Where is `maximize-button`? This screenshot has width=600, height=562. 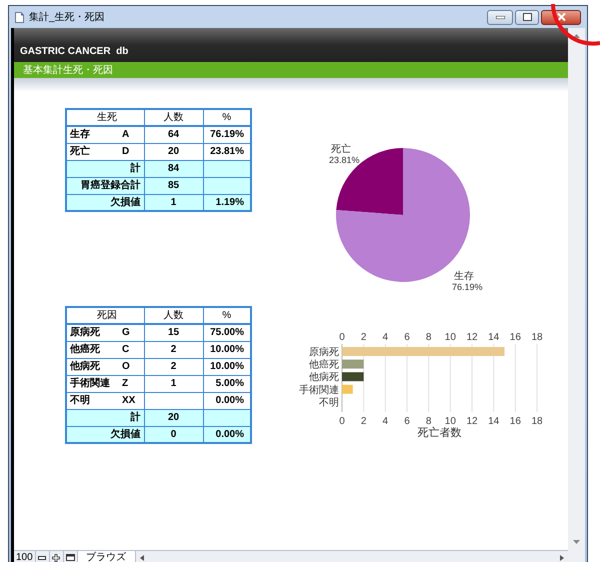 maximize-button is located at coordinates (527, 17).